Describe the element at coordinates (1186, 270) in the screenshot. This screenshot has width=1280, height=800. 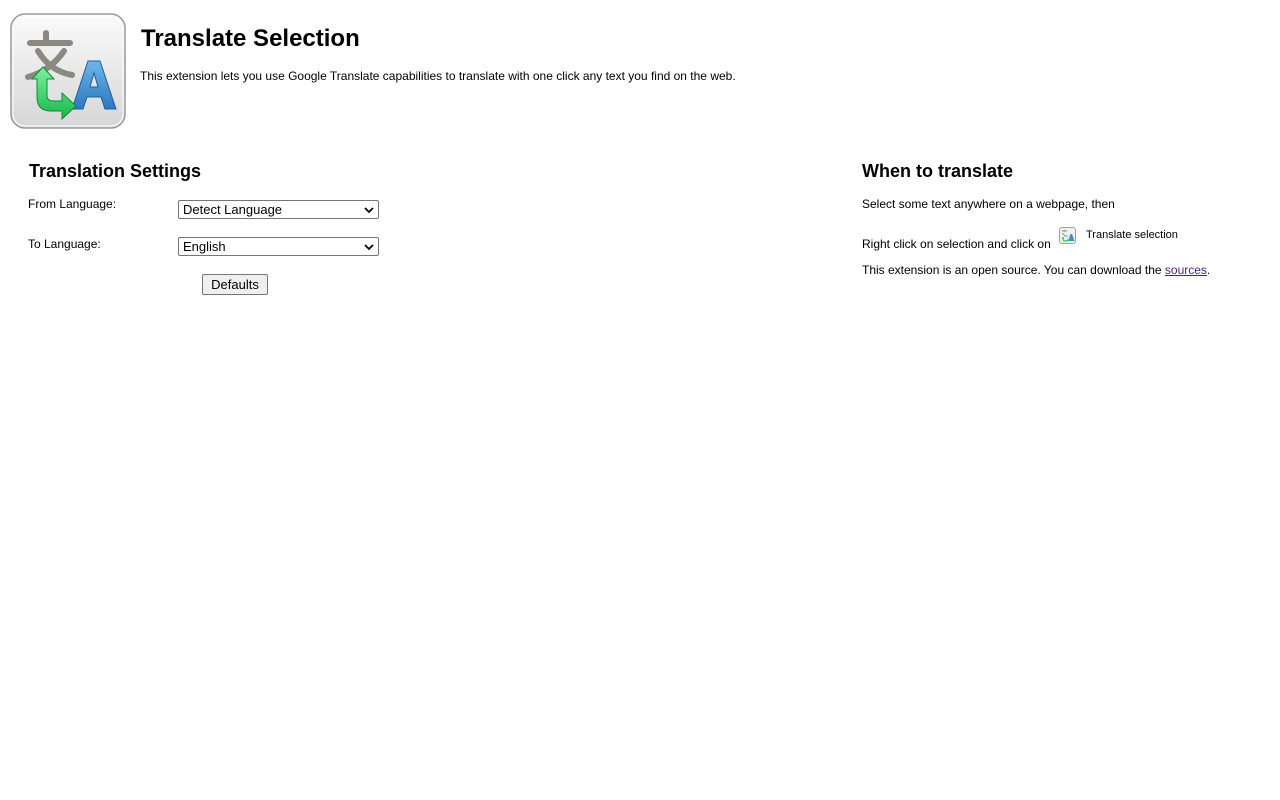
I see `sources-link: sources` at that location.